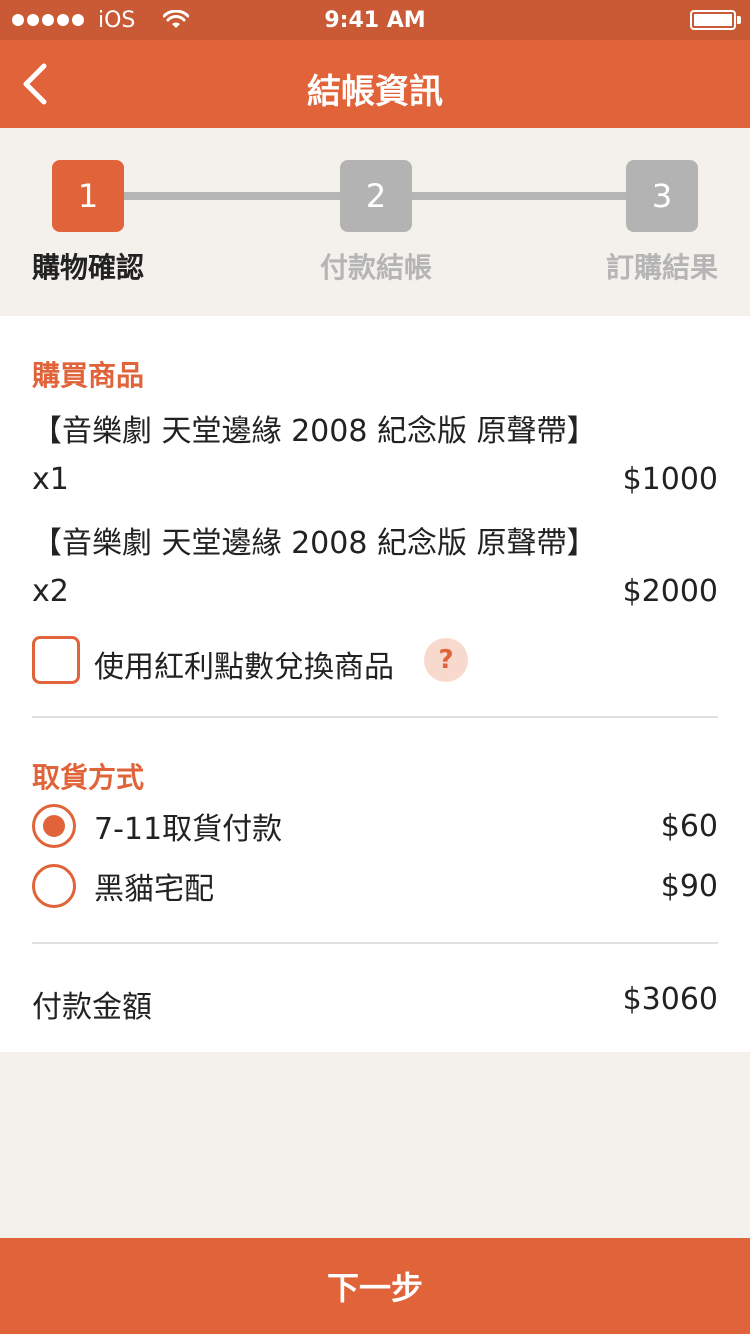 Image resolution: width=750 pixels, height=1334 pixels. Describe the element at coordinates (375, 886) in the screenshot. I see `delivery-option-blackcat: 黑貓宅配 $90` at that location.